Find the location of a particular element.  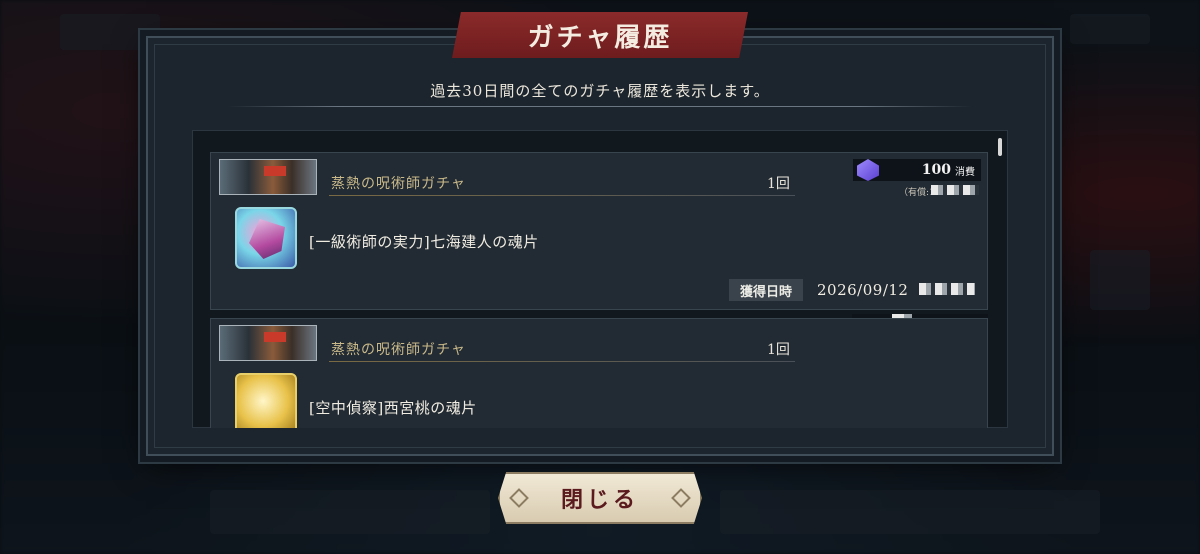

item-name: [空中偵察]西宮桃の魂片 is located at coordinates (393, 408).